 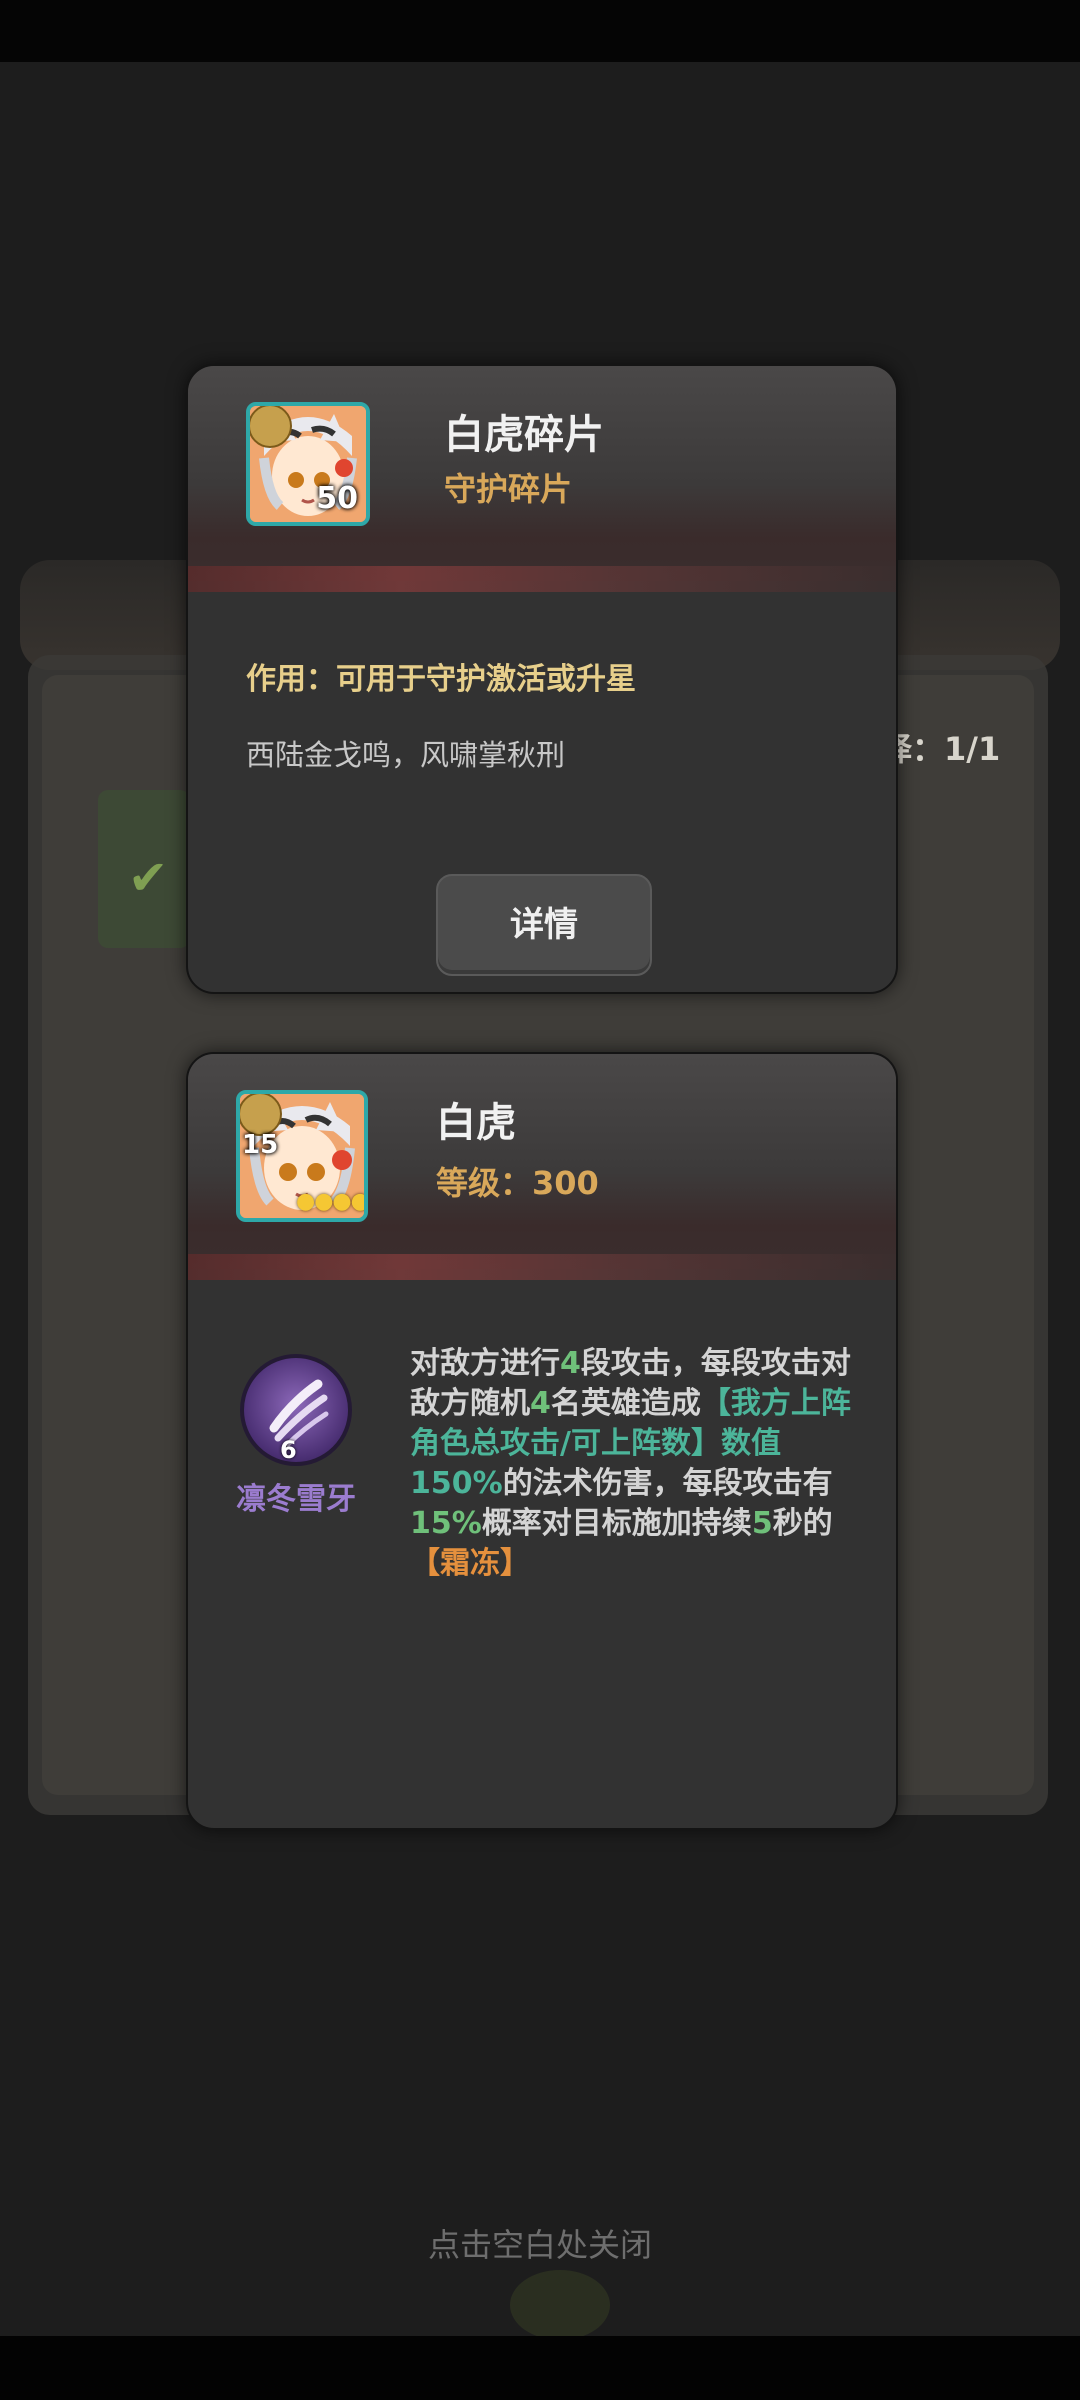 What do you see at coordinates (517, 1183) in the screenshot?
I see `hero-level: 等级：300` at bounding box center [517, 1183].